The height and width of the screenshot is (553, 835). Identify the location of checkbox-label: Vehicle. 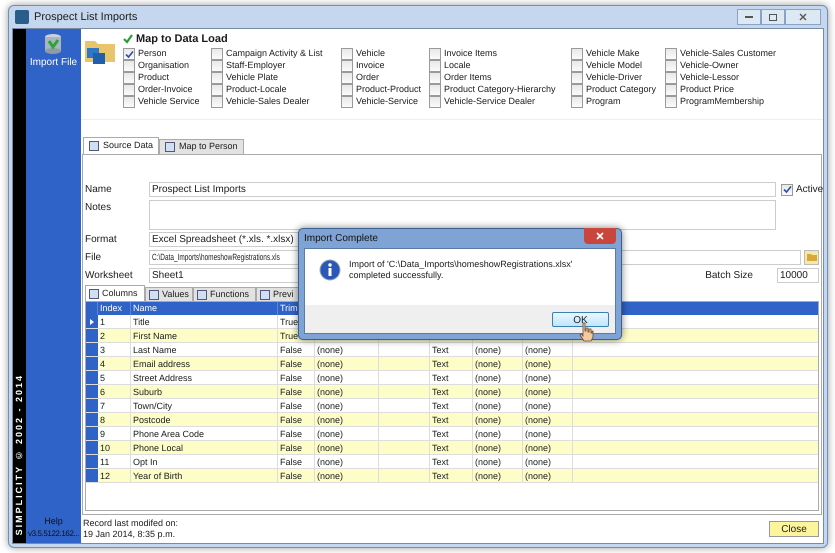
(371, 53).